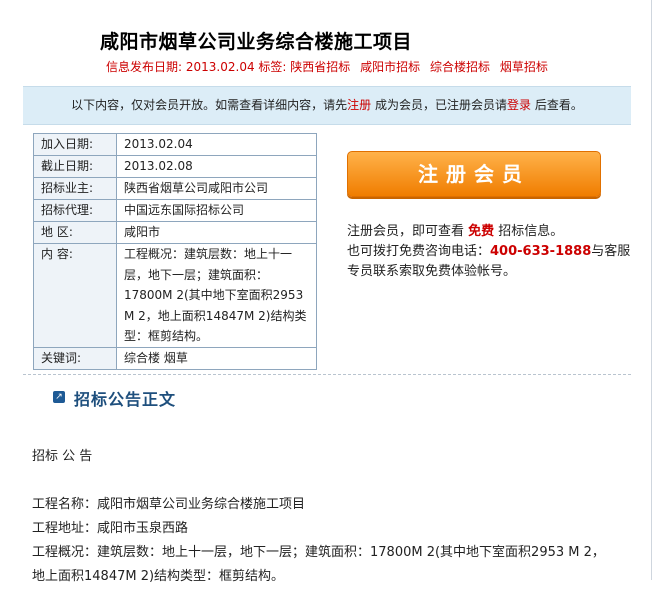 This screenshot has width=654, height=589. I want to click on table-row: 加入日期: 2013.02.04, so click(175, 144).